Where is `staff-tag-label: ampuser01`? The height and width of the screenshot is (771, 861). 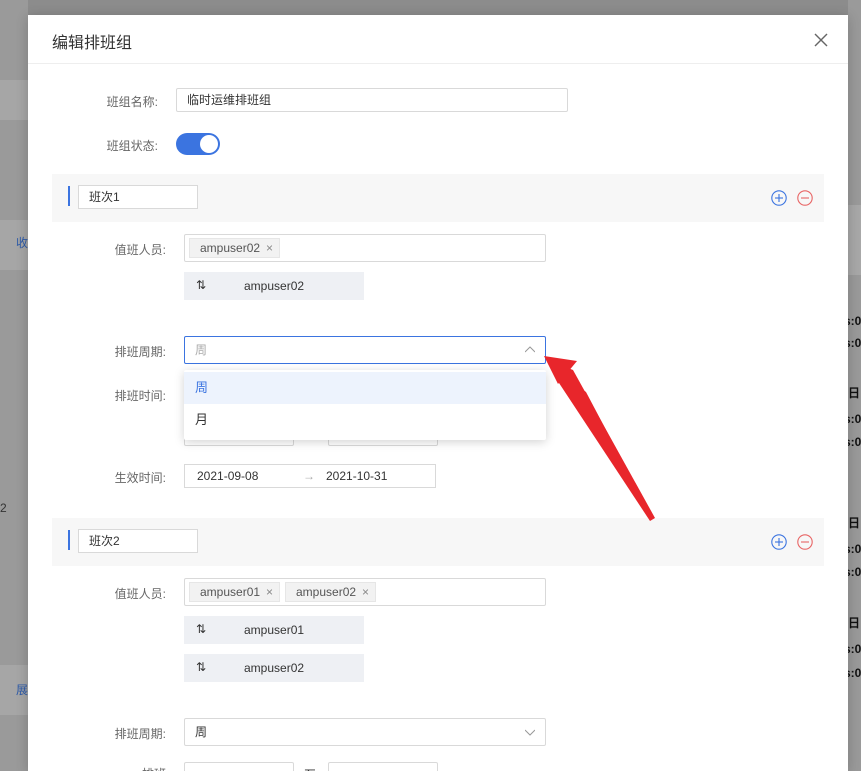 staff-tag-label: ampuser01 is located at coordinates (230, 592).